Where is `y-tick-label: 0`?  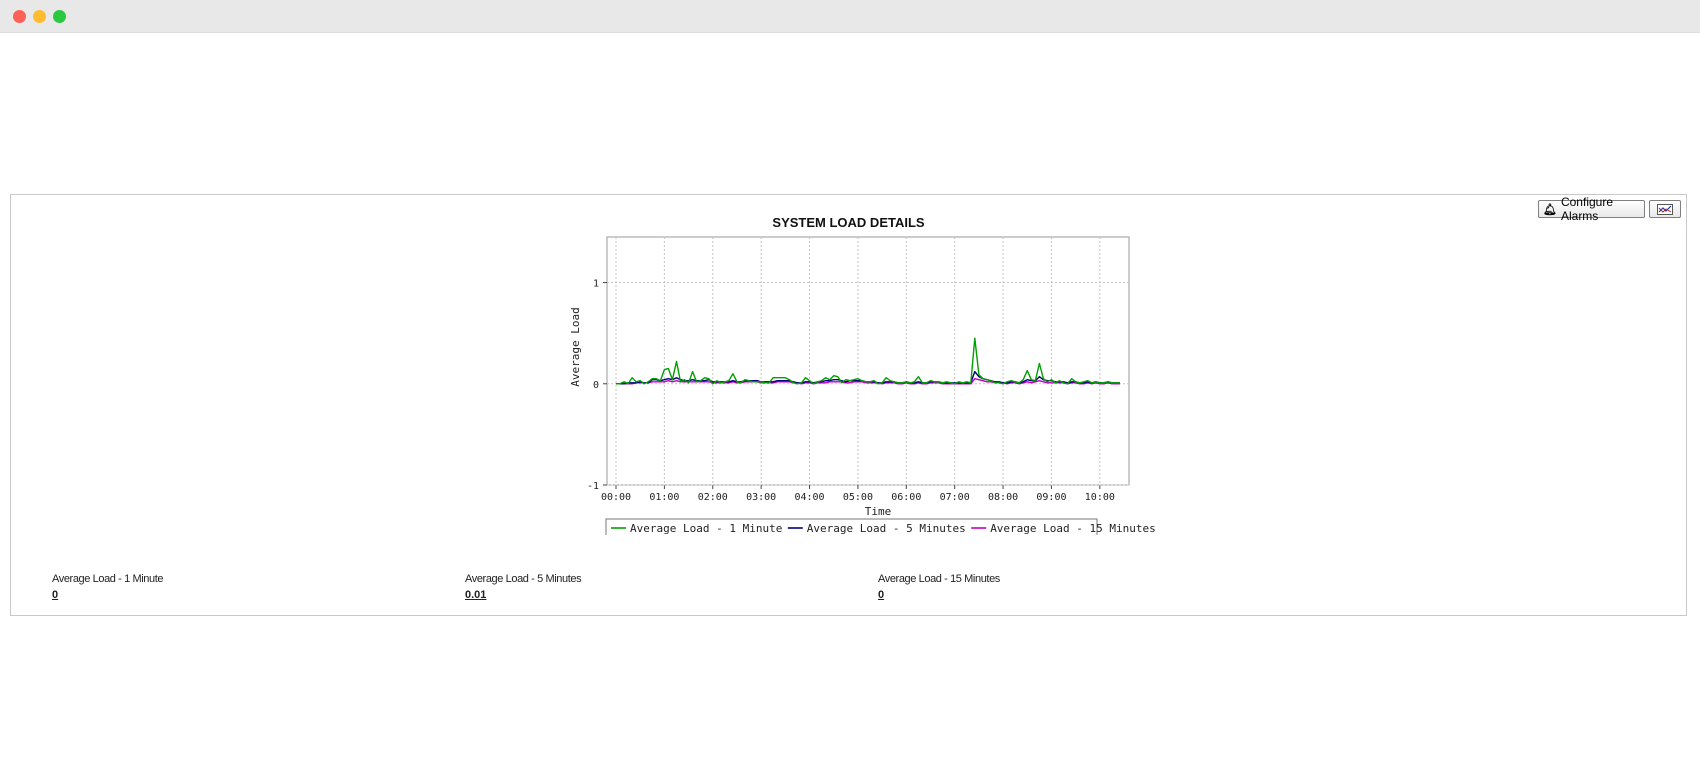 y-tick-label: 0 is located at coordinates (596, 385).